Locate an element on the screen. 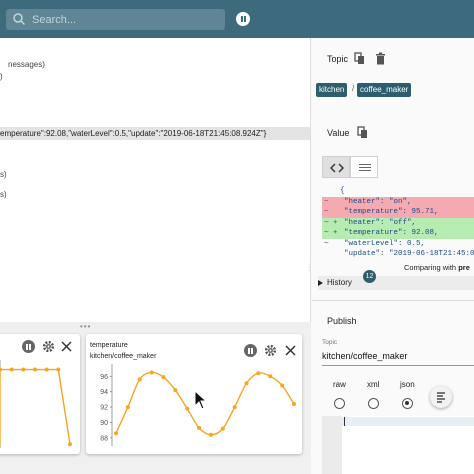  lines-icon is located at coordinates (365, 167).